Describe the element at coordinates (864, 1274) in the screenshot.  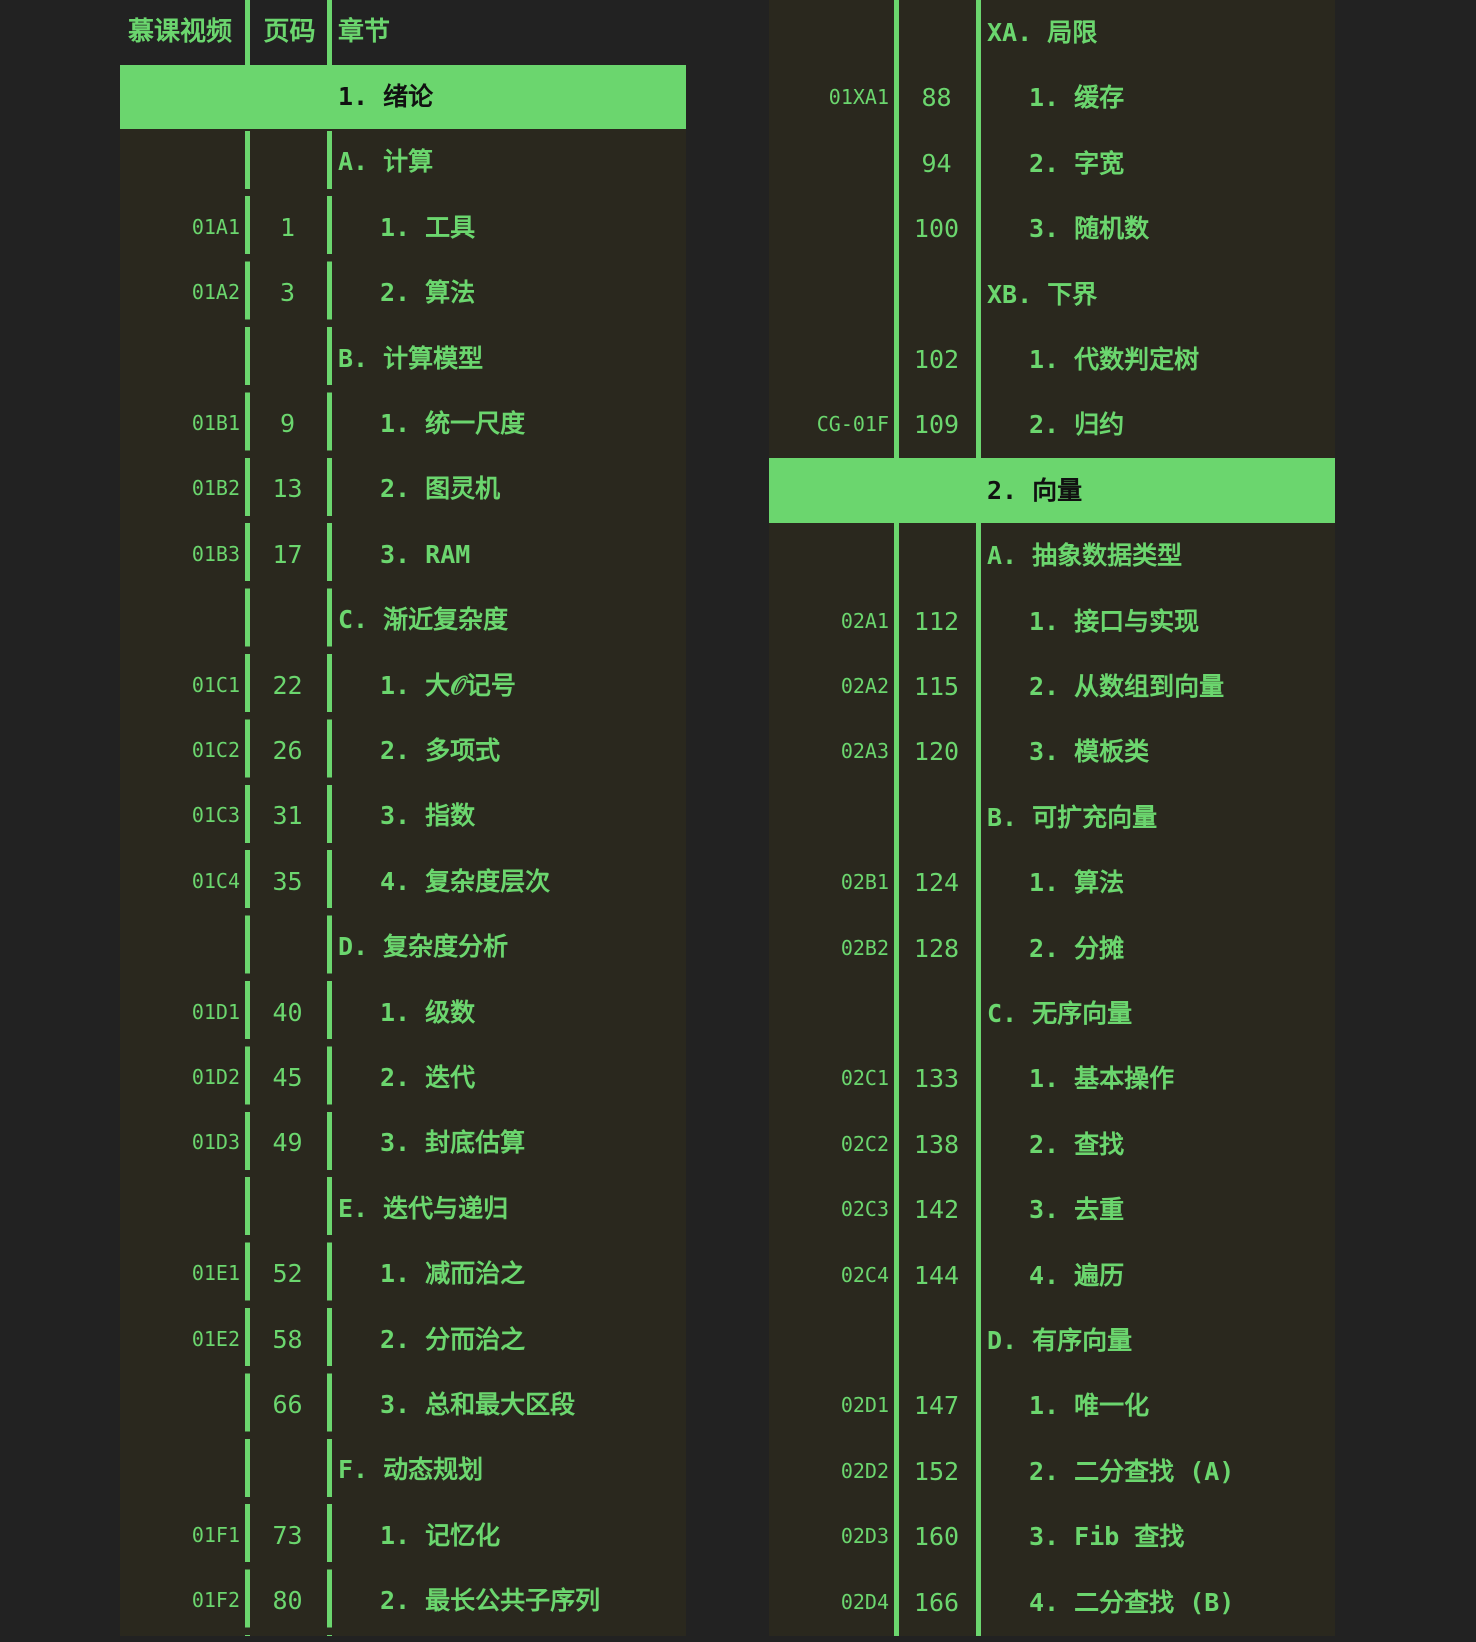
I see `video-code: 02C4` at that location.